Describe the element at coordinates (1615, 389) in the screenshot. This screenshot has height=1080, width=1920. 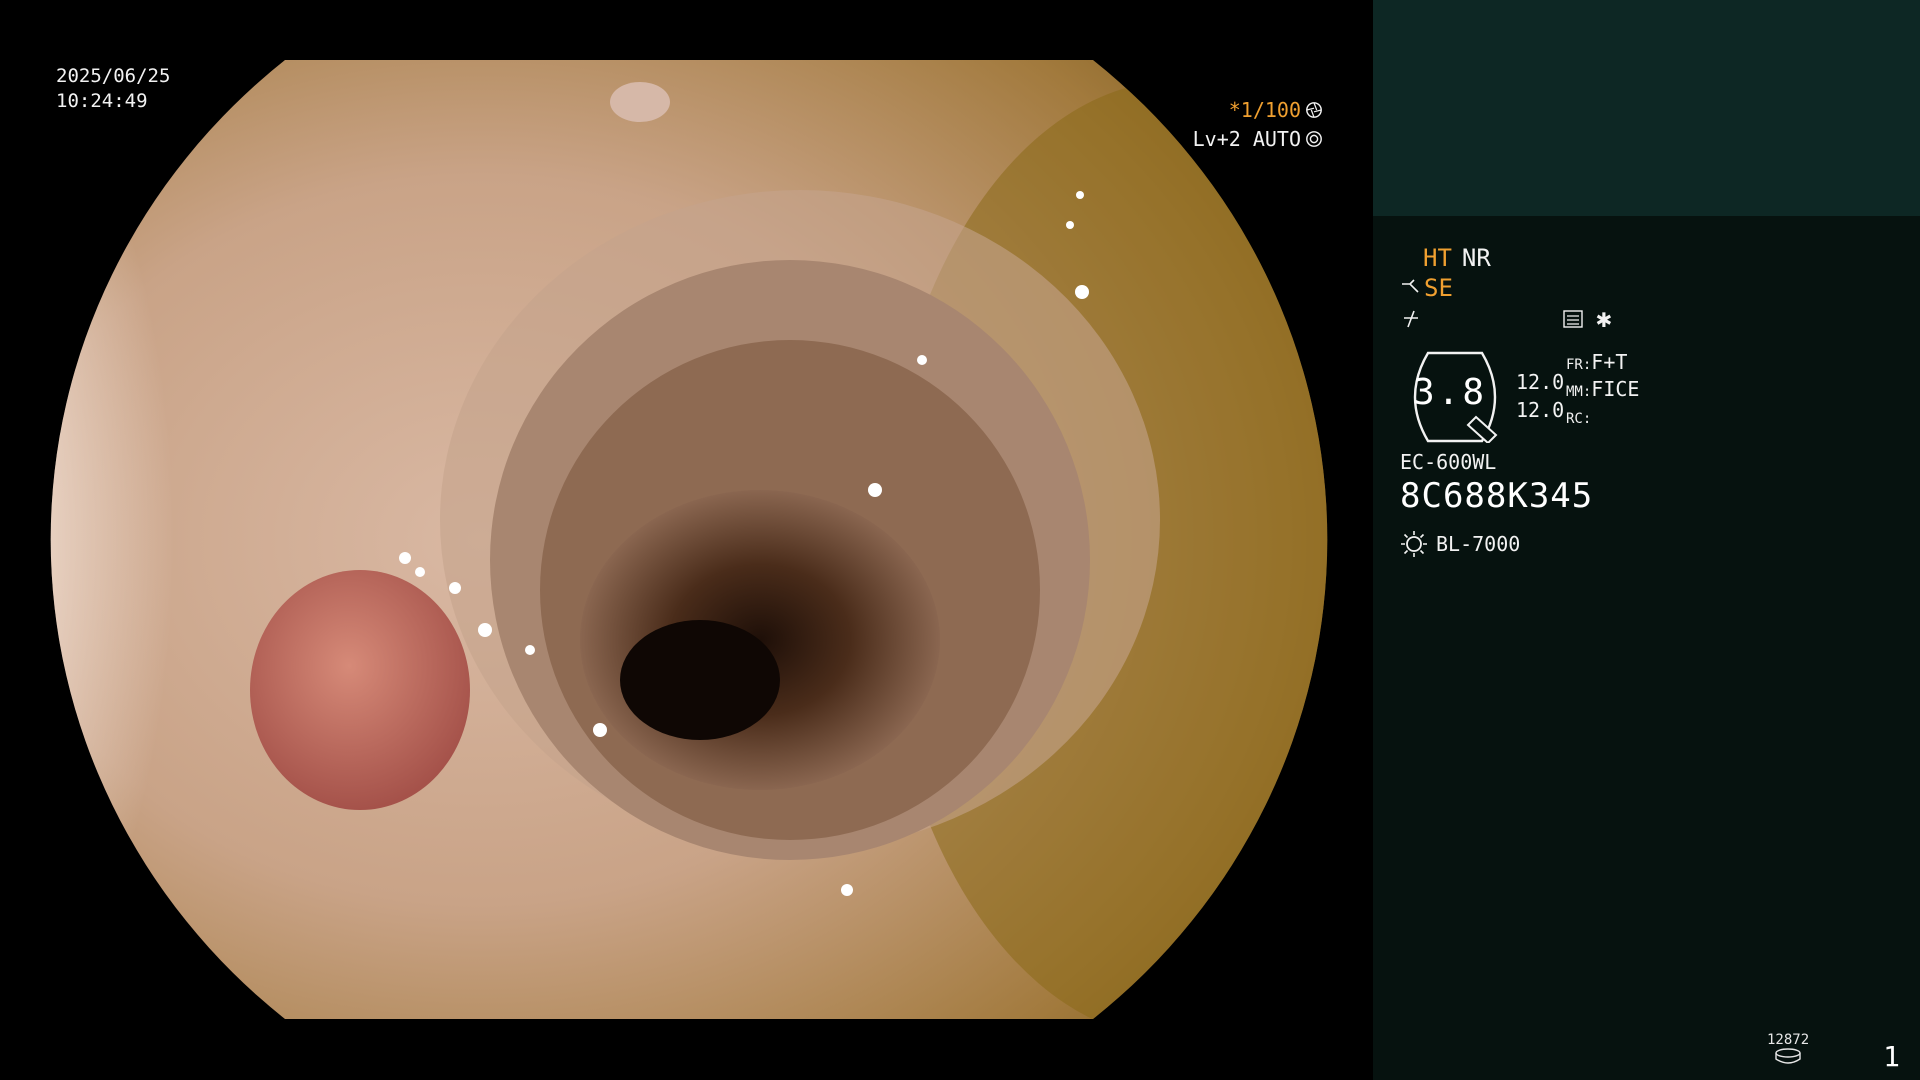
I see `mm-value: FICE` at that location.